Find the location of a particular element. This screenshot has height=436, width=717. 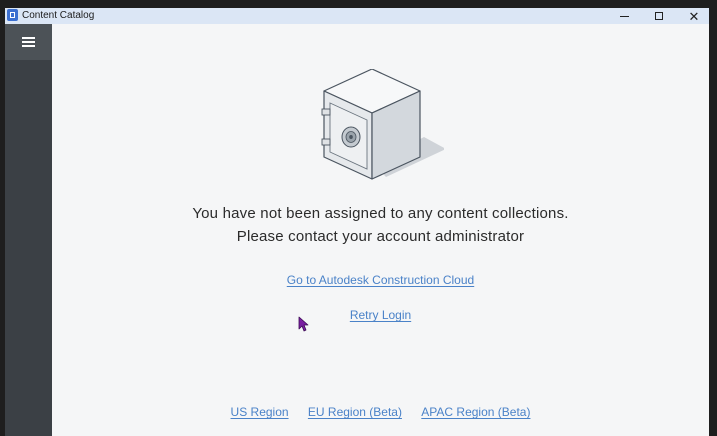

acc-link-row: Go to Autodesk Construction Cloud is located at coordinates (380, 280).